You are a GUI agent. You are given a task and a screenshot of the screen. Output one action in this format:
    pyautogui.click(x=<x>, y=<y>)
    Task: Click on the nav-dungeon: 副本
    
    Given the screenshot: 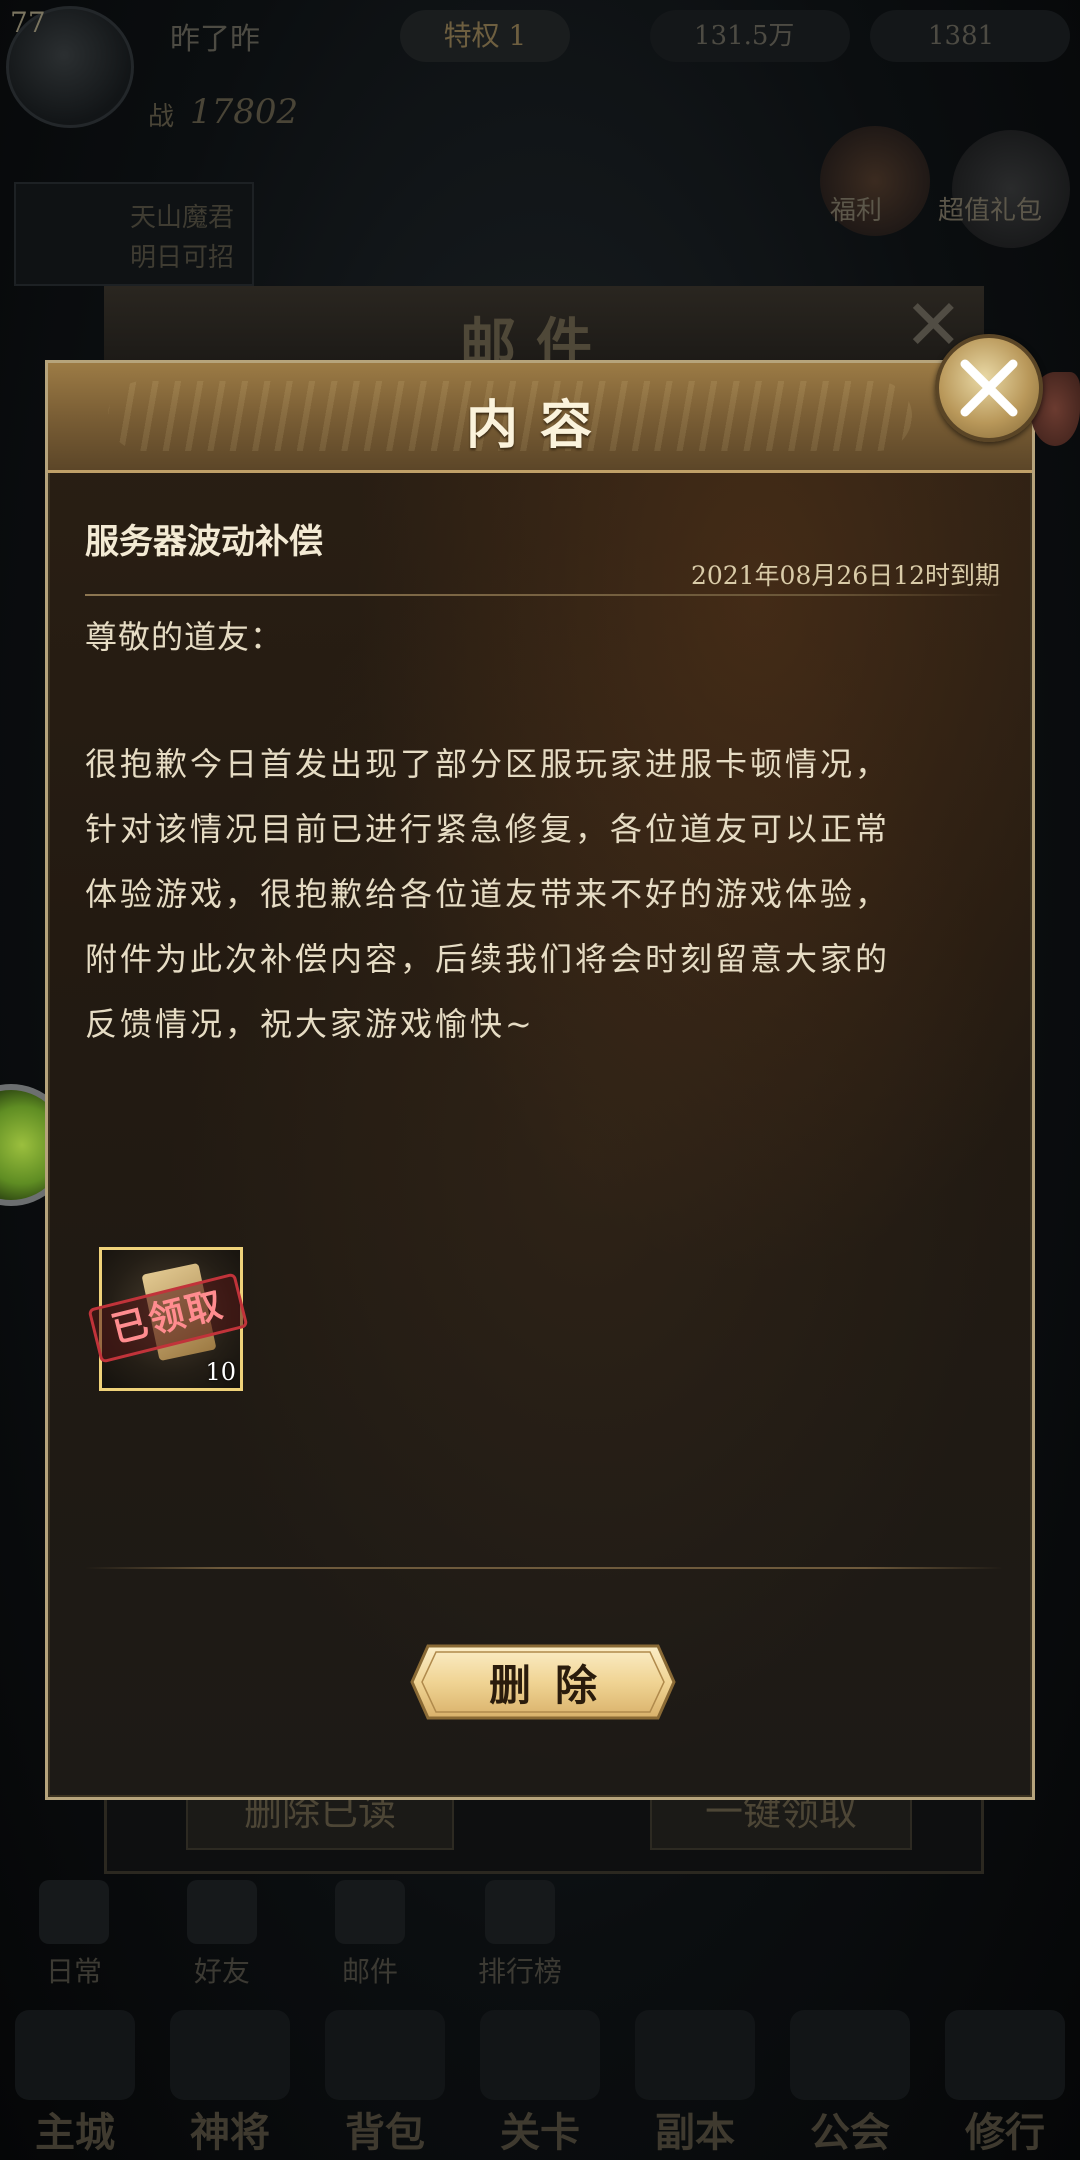 What is the action you would take?
    pyautogui.click(x=695, y=2085)
    